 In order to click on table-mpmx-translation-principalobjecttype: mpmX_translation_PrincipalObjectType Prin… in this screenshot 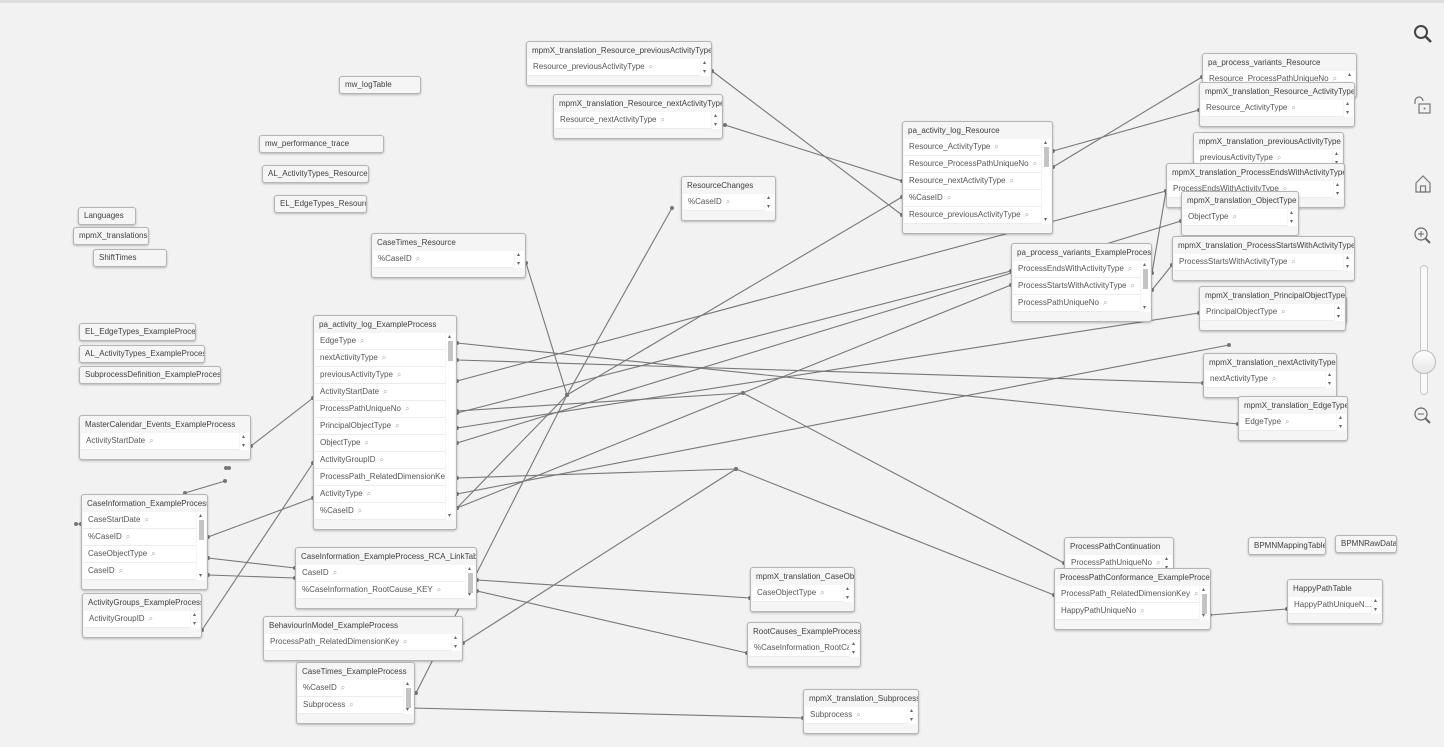, I will do `click(1272, 308)`.